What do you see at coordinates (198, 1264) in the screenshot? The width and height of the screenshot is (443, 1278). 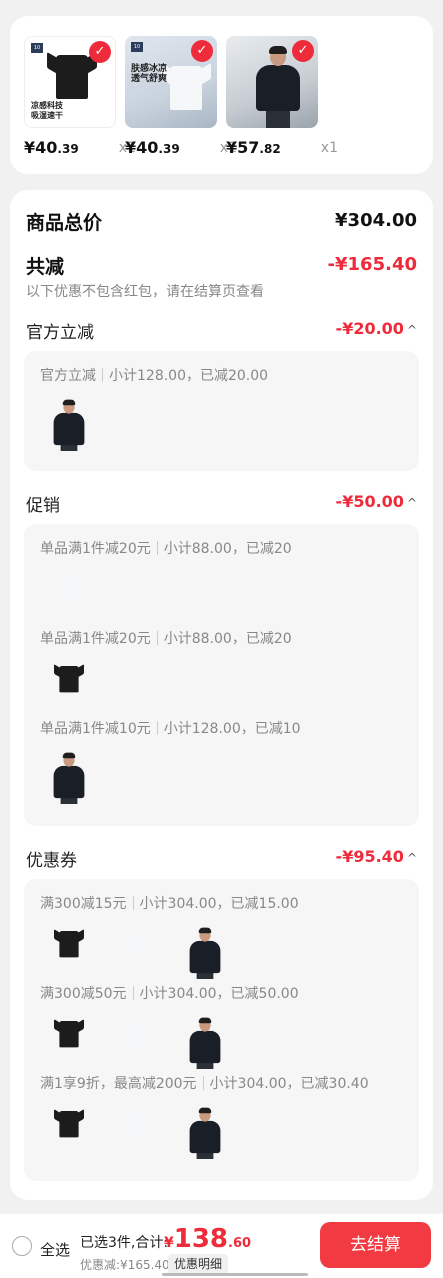 I see `discount-detail-button: 优惠明细` at bounding box center [198, 1264].